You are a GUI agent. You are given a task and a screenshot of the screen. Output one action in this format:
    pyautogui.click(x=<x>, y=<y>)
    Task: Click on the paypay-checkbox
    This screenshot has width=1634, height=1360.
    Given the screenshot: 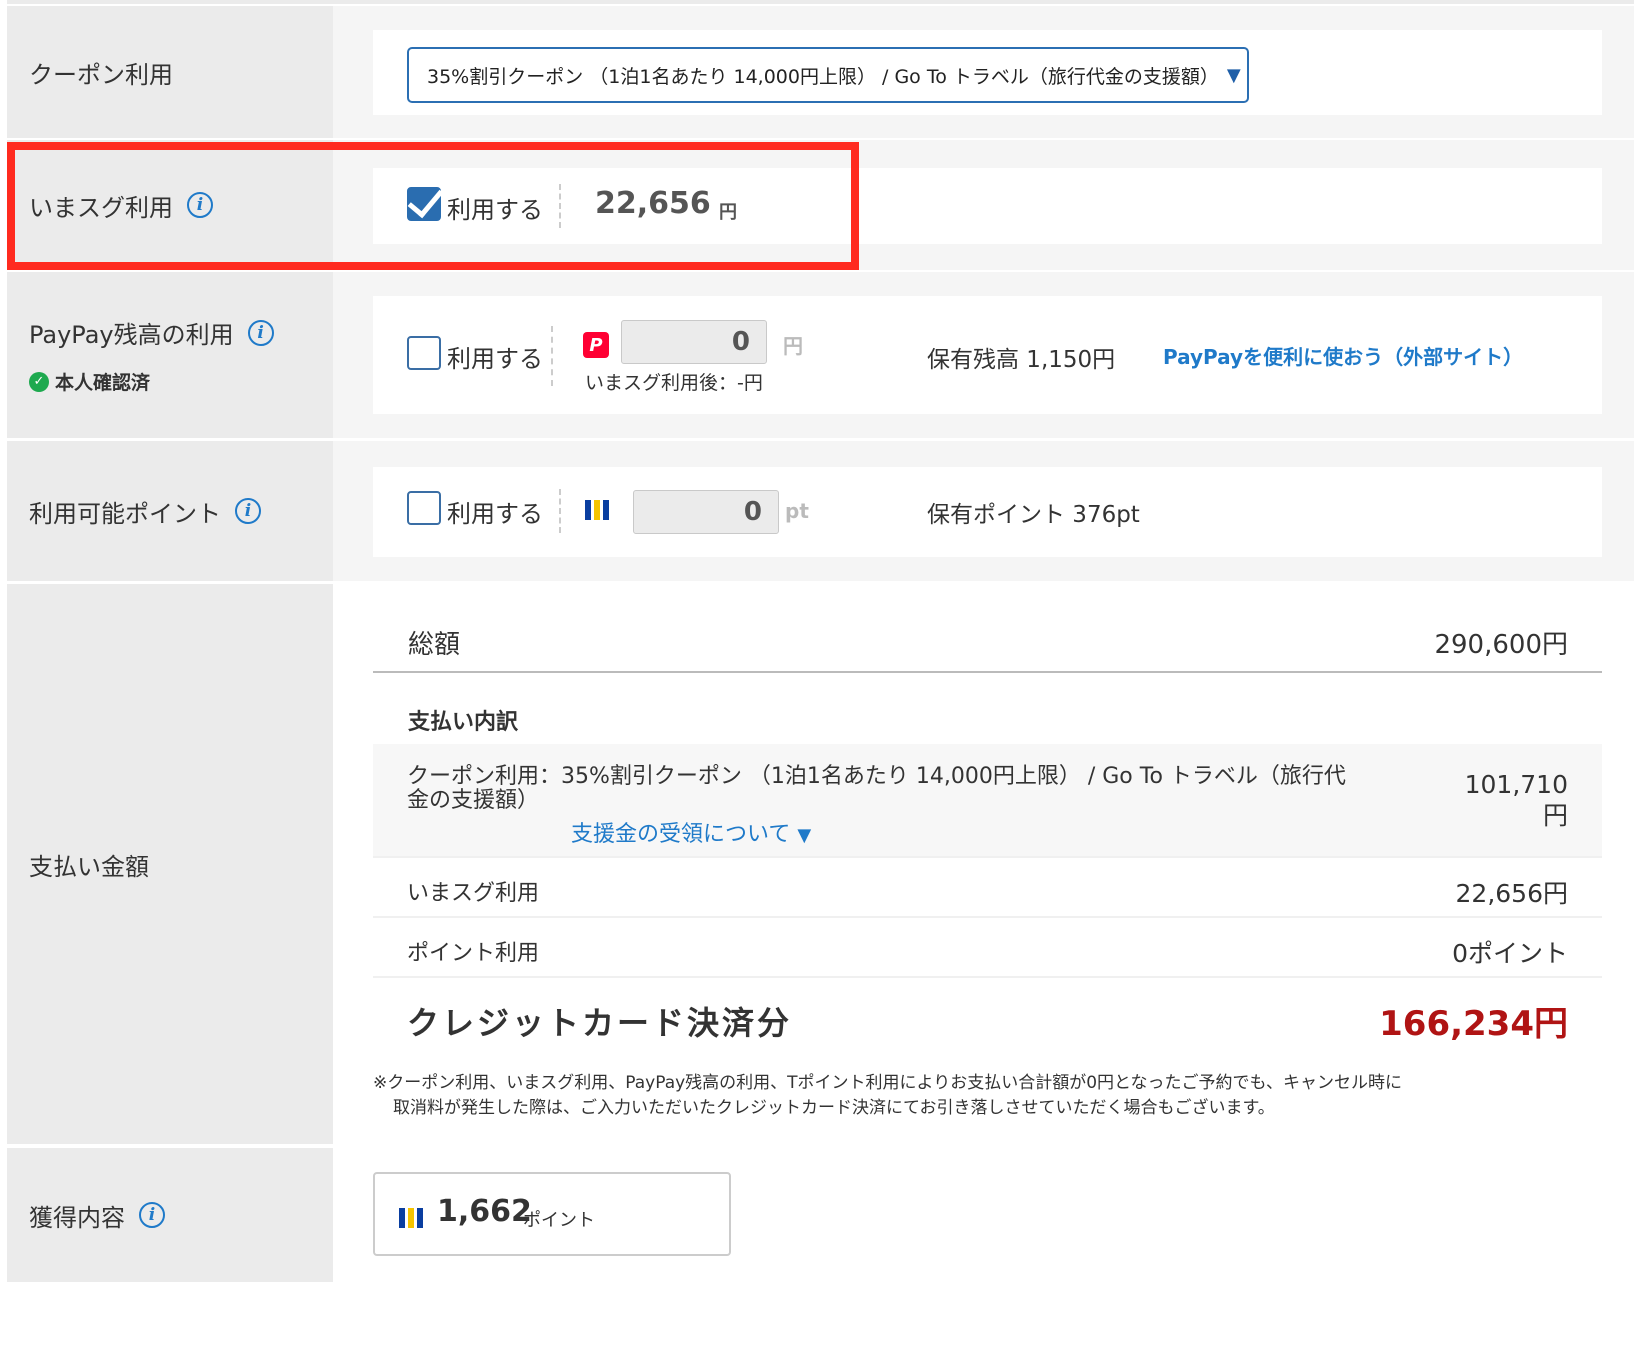 What is the action you would take?
    pyautogui.click(x=424, y=353)
    